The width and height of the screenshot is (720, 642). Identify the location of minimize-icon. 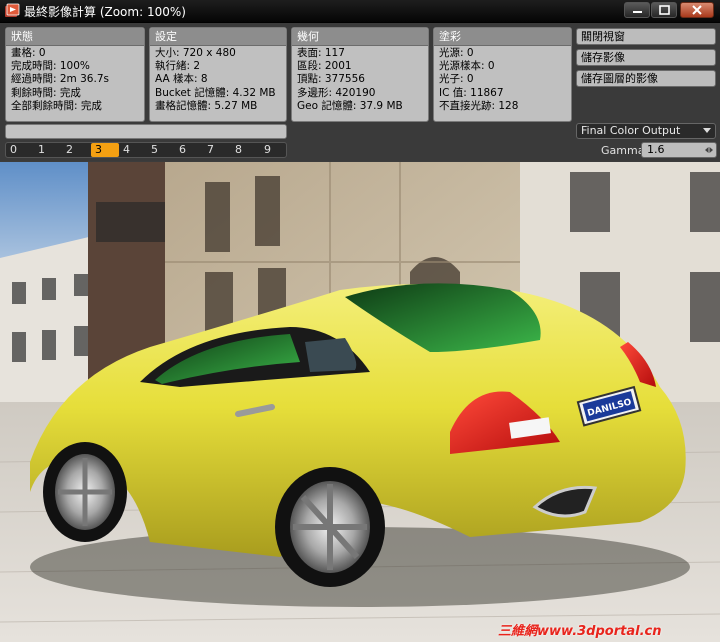
(637, 12).